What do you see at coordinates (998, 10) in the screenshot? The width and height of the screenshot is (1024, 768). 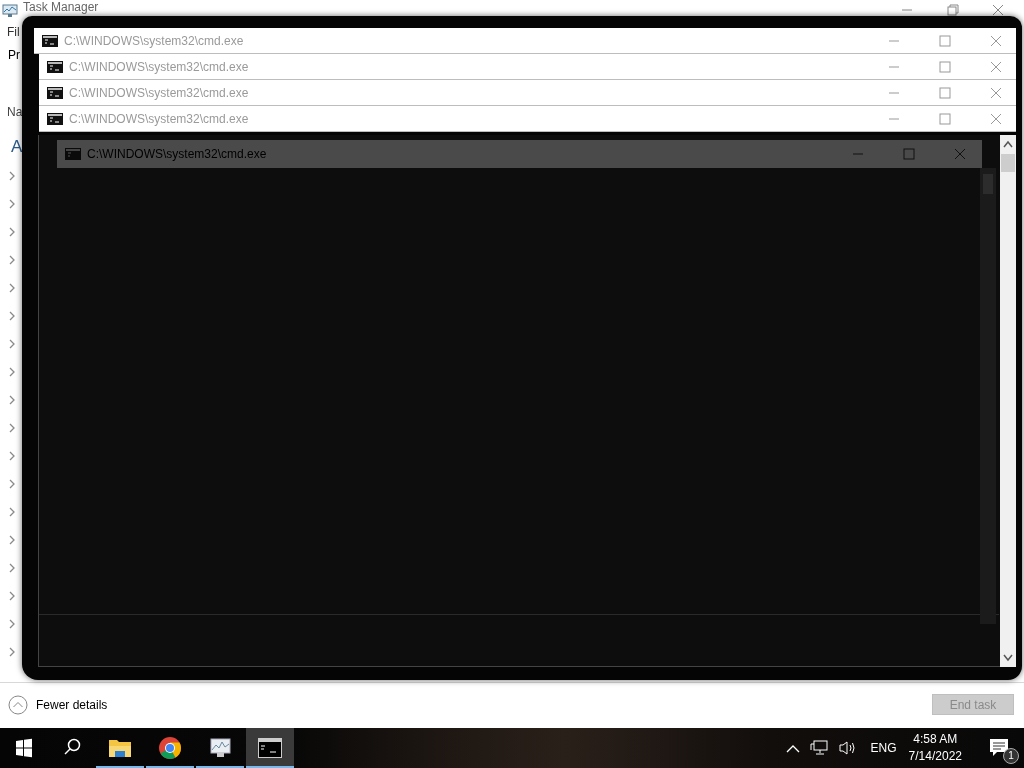 I see `close-icon` at bounding box center [998, 10].